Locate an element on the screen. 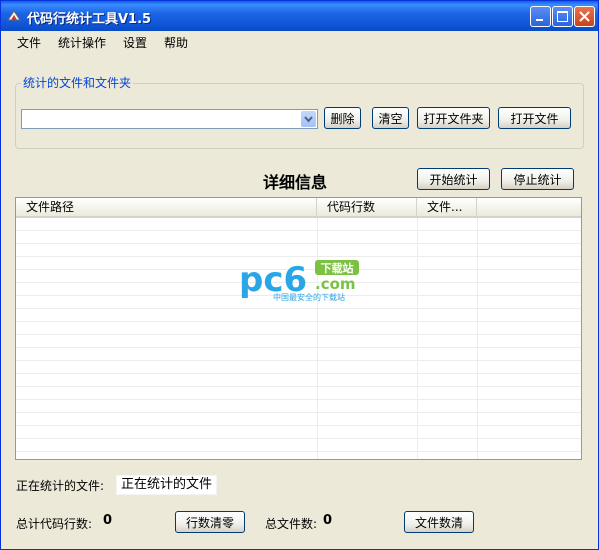 This screenshot has width=599, height=550. watermark-tag: 下载站 is located at coordinates (337, 268).